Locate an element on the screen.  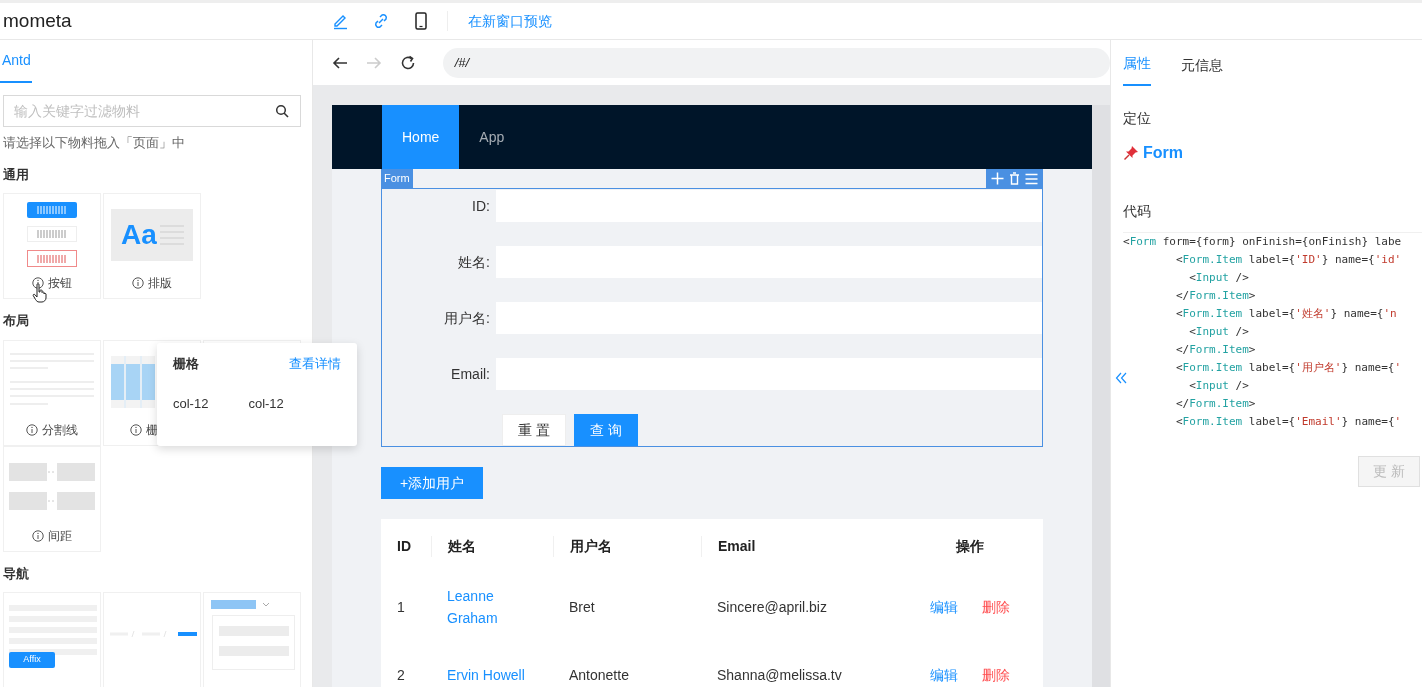
tab: 属性 is located at coordinates (1137, 69).